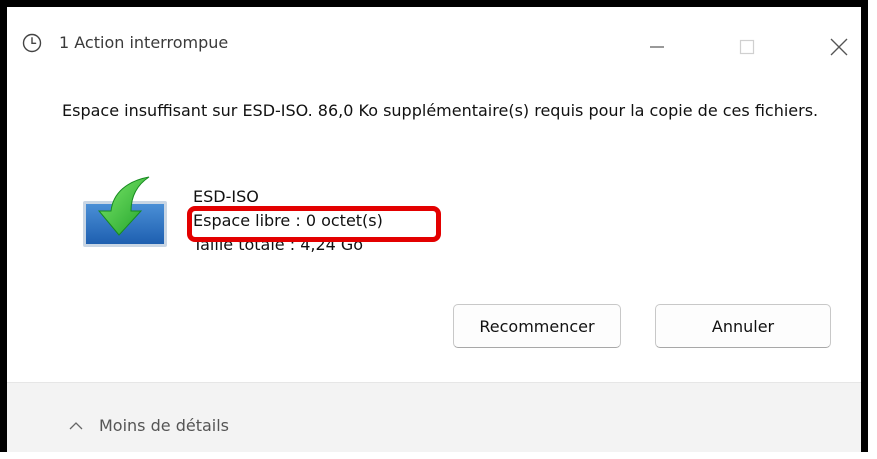 The image size is (877, 459). What do you see at coordinates (164, 425) in the screenshot?
I see `less-details-label: Moins de détails` at bounding box center [164, 425].